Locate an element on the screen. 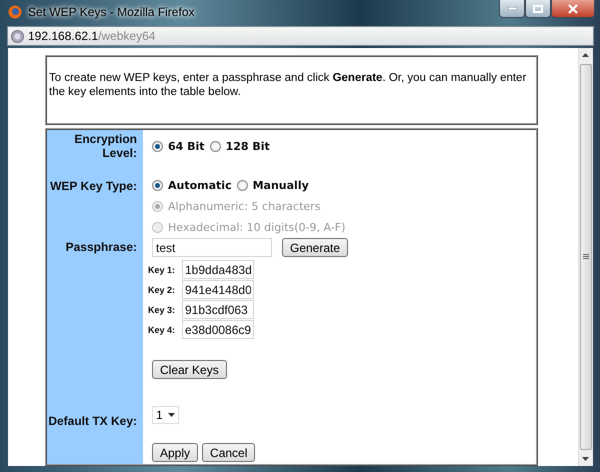  option-label: 128 Bit is located at coordinates (248, 146).